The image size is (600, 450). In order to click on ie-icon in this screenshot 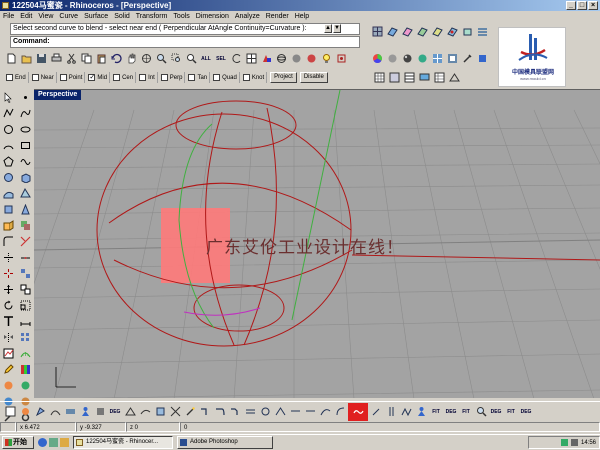, I will do `click(42, 442)`.